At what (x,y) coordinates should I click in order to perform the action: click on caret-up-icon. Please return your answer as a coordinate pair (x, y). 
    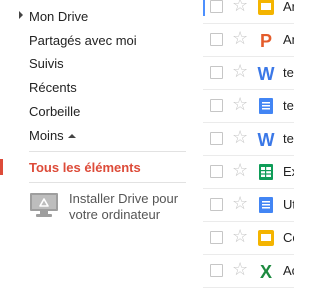
    Looking at the image, I should click on (71, 136).